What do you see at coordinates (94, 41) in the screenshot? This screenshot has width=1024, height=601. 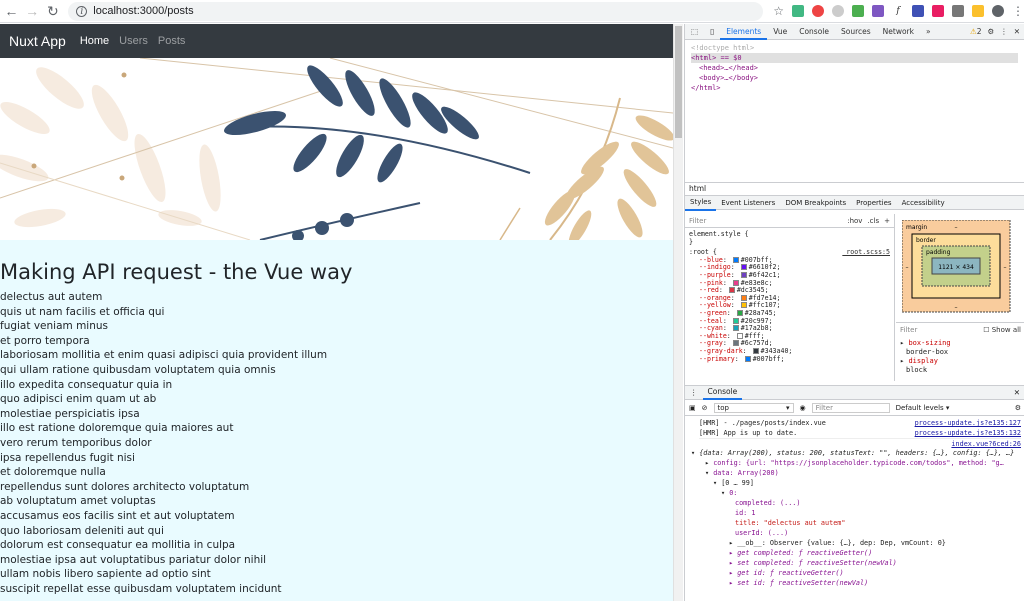 I see `nav-link-home: Home` at bounding box center [94, 41].